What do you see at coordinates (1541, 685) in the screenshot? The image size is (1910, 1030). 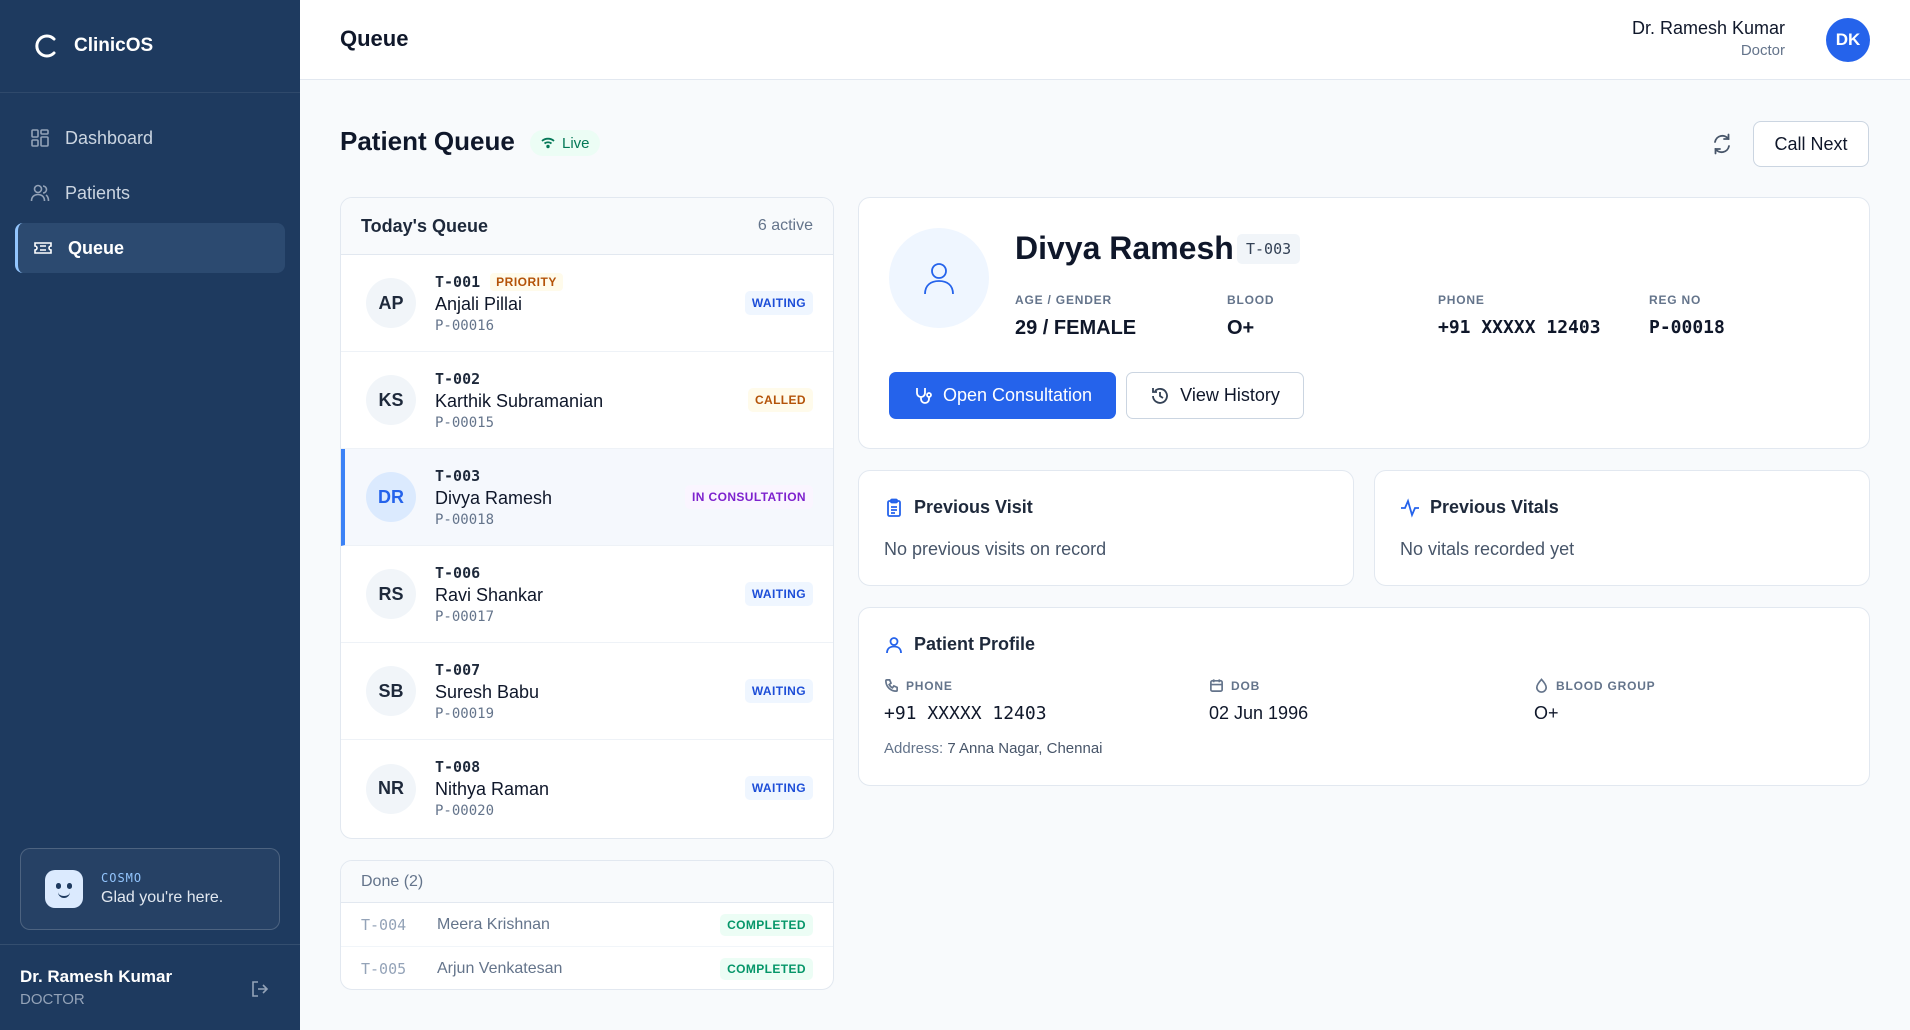 I see `droplet-icon` at bounding box center [1541, 685].